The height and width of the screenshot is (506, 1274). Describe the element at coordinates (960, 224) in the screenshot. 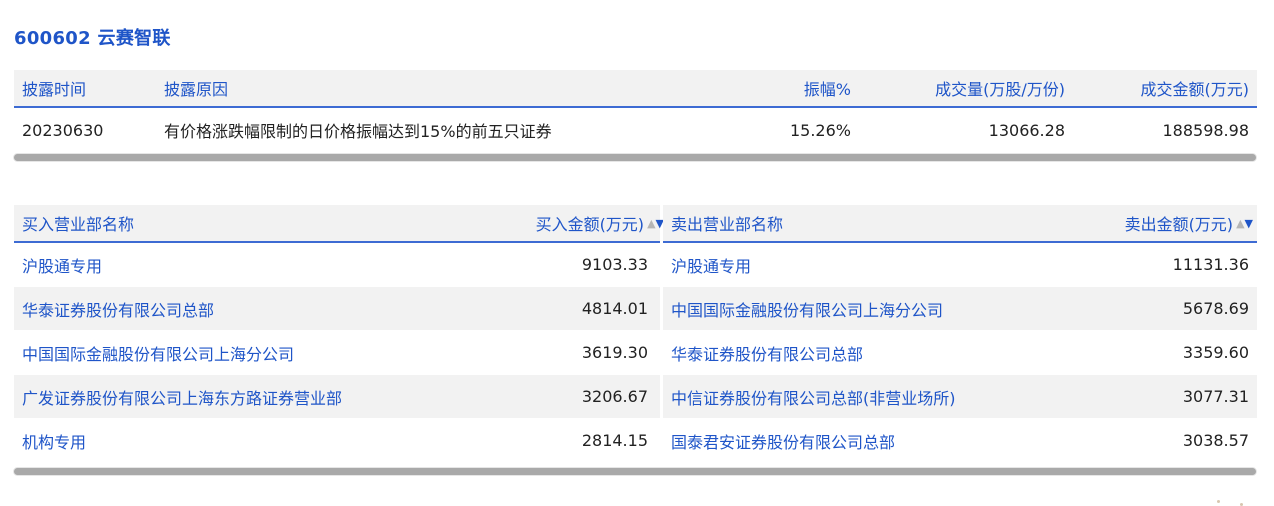

I see `sell-header: 卖出营业部名称 卖出金额(万元) ▲ ▼` at that location.